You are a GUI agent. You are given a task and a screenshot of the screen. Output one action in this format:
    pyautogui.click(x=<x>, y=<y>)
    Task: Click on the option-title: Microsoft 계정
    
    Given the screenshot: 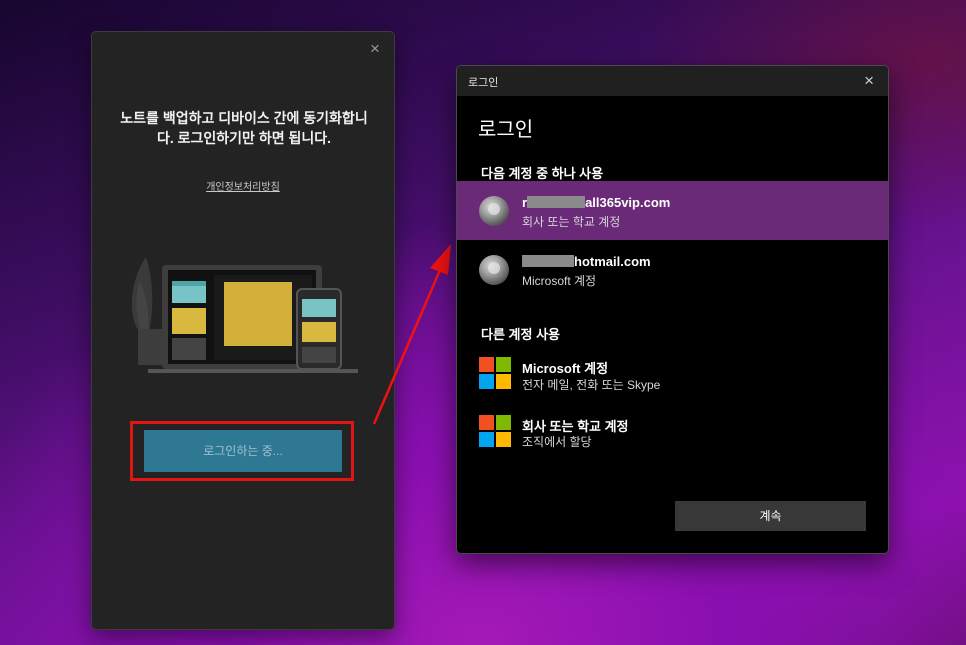 What is the action you would take?
    pyautogui.click(x=565, y=368)
    